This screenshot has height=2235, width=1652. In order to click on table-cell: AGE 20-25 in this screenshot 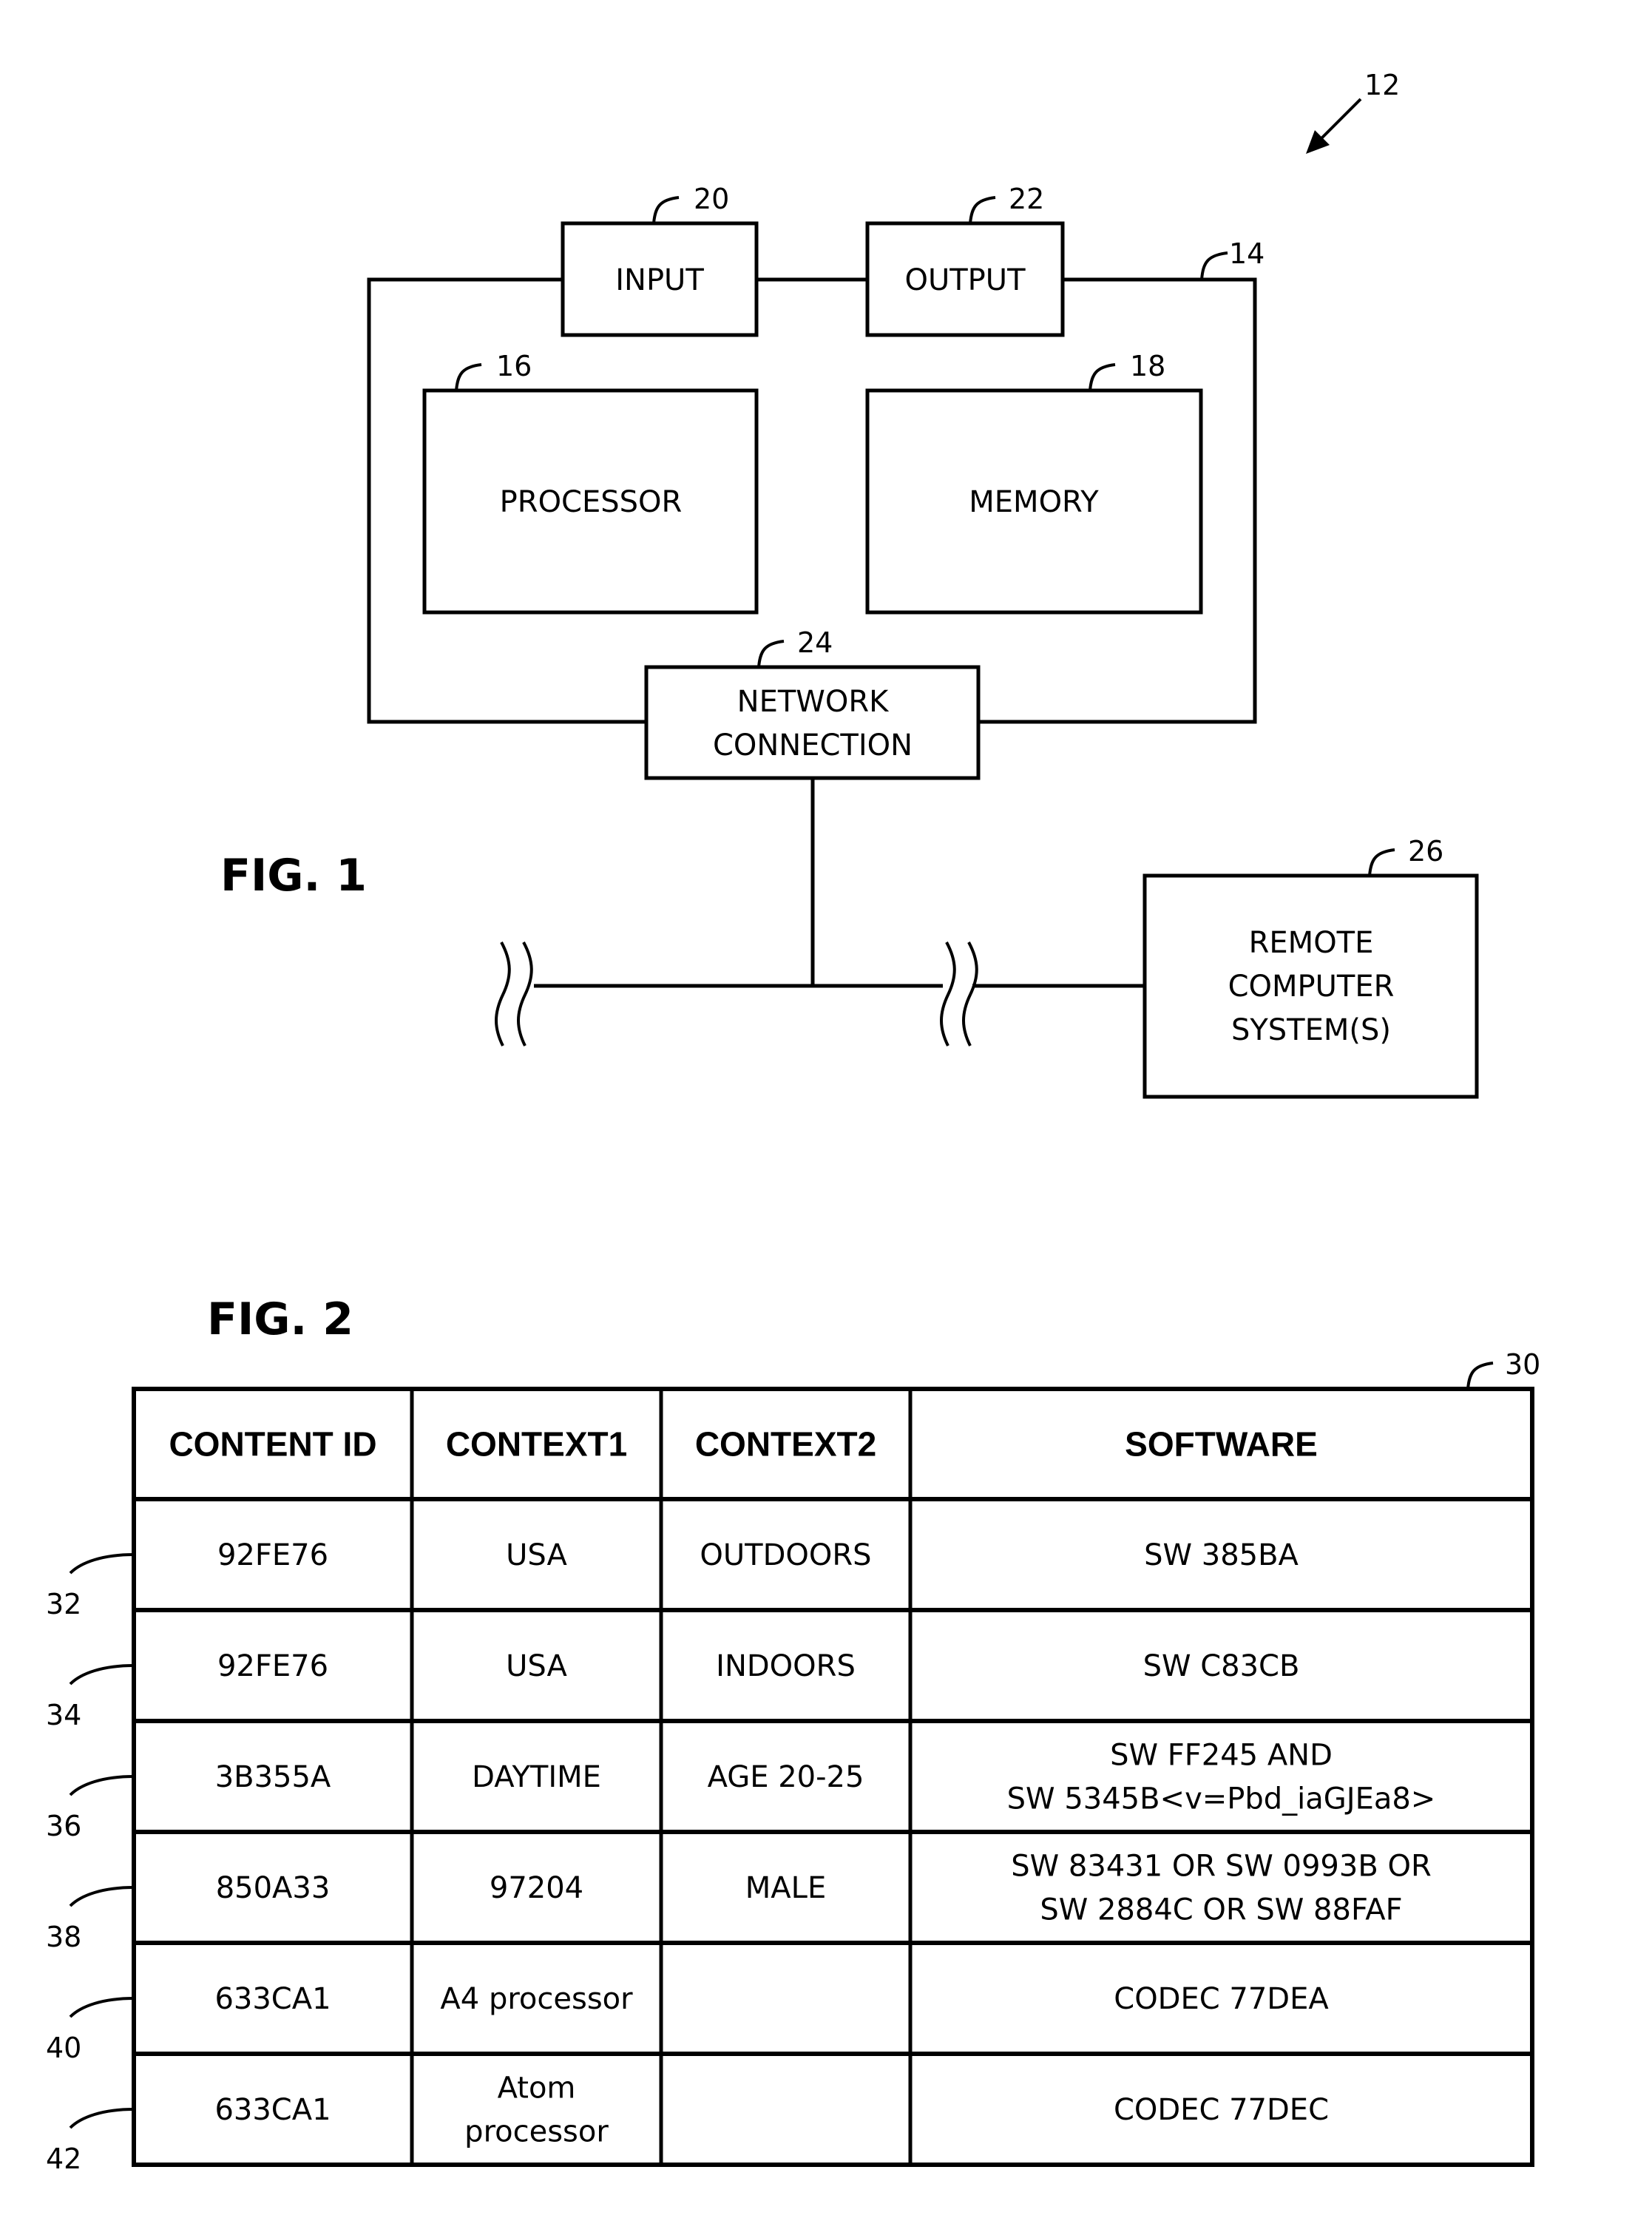, I will do `click(786, 1777)`.